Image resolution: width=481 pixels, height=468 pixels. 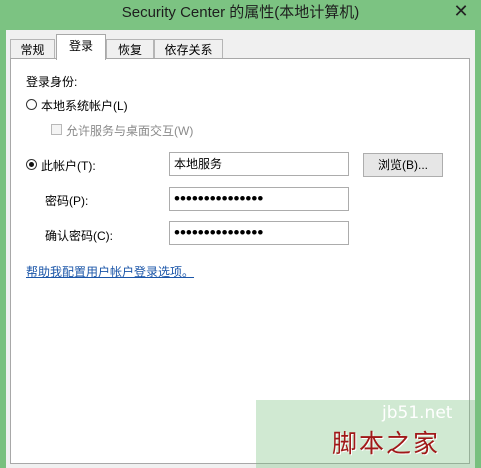 I want to click on confirm-password-input: •••••••••••••••, so click(x=259, y=233).